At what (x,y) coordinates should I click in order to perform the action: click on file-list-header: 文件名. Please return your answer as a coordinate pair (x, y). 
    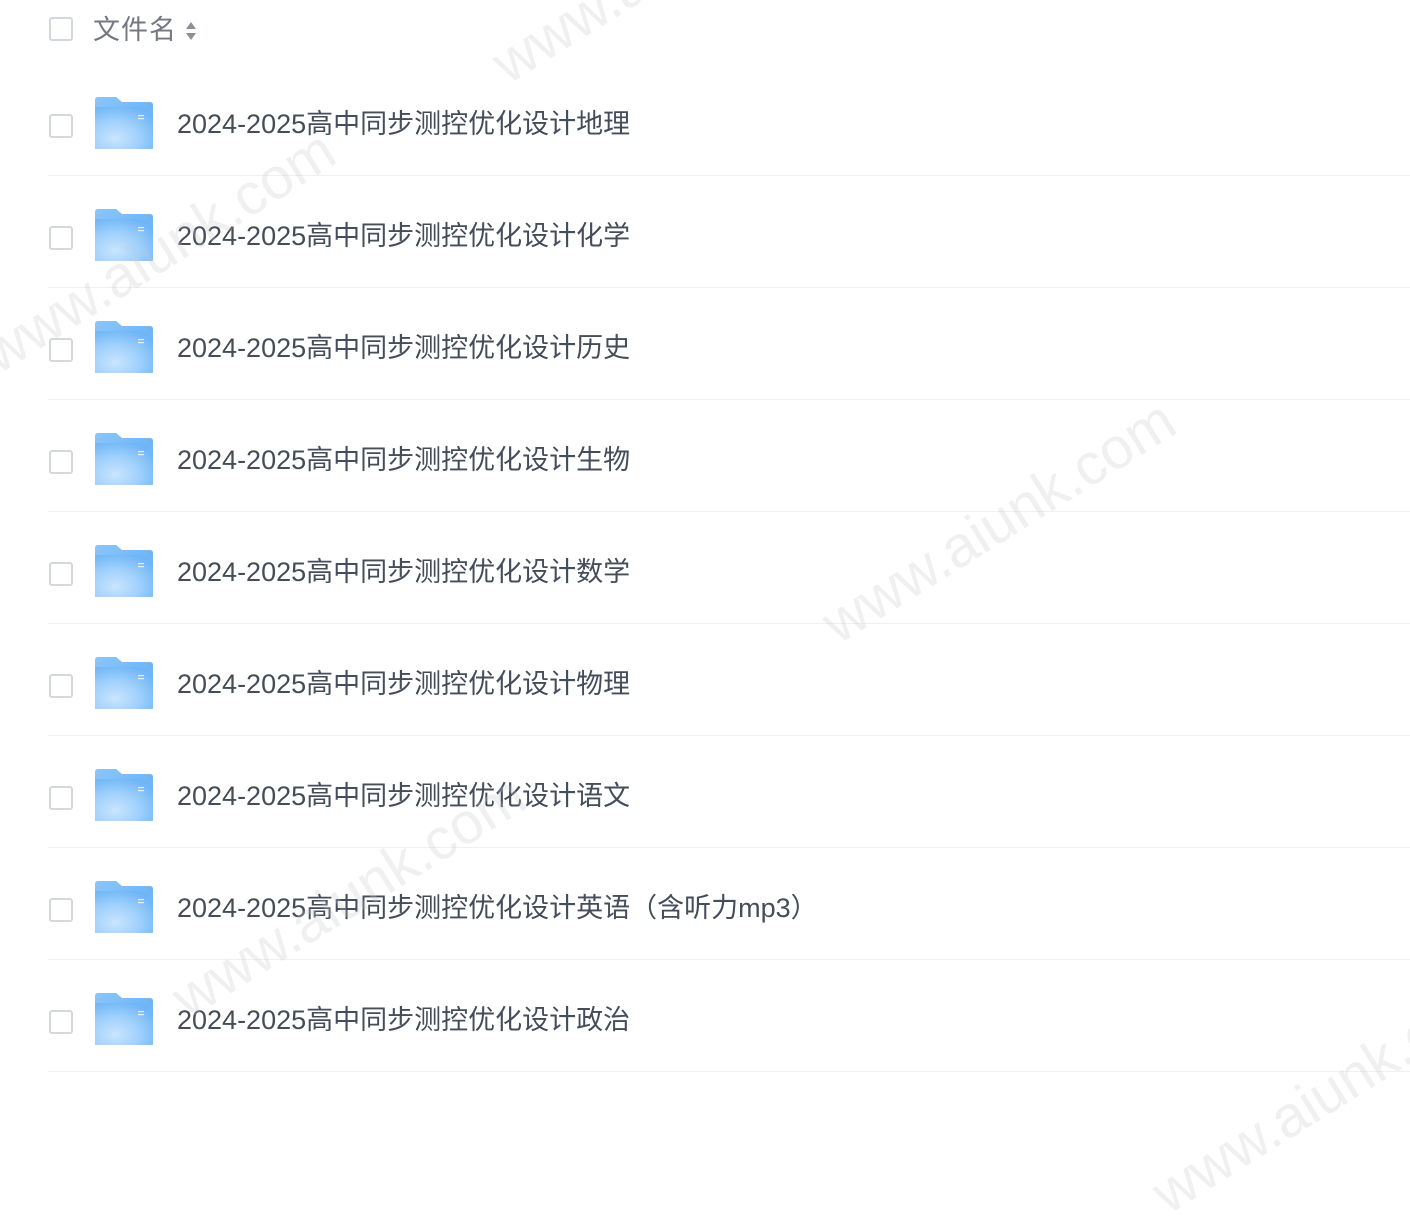
    Looking at the image, I should click on (705, 31).